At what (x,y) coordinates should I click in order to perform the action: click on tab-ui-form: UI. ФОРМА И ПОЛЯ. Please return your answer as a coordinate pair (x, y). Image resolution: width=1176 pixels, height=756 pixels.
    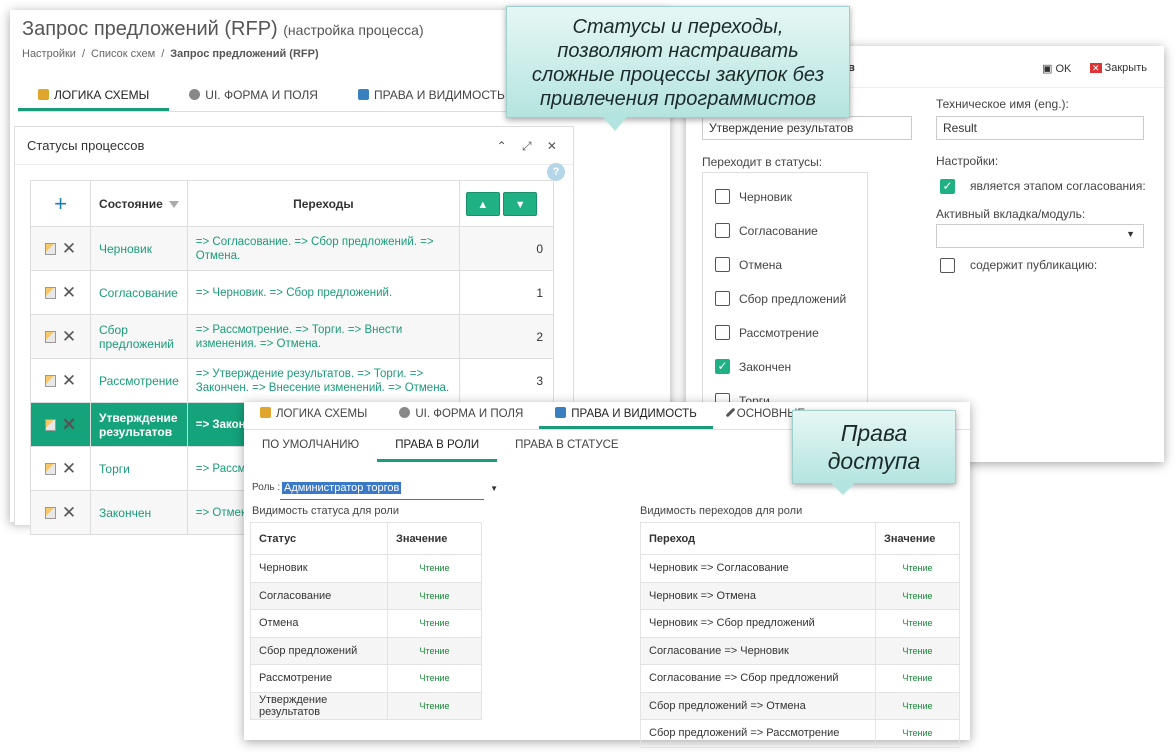
    Looking at the image, I should click on (253, 94).